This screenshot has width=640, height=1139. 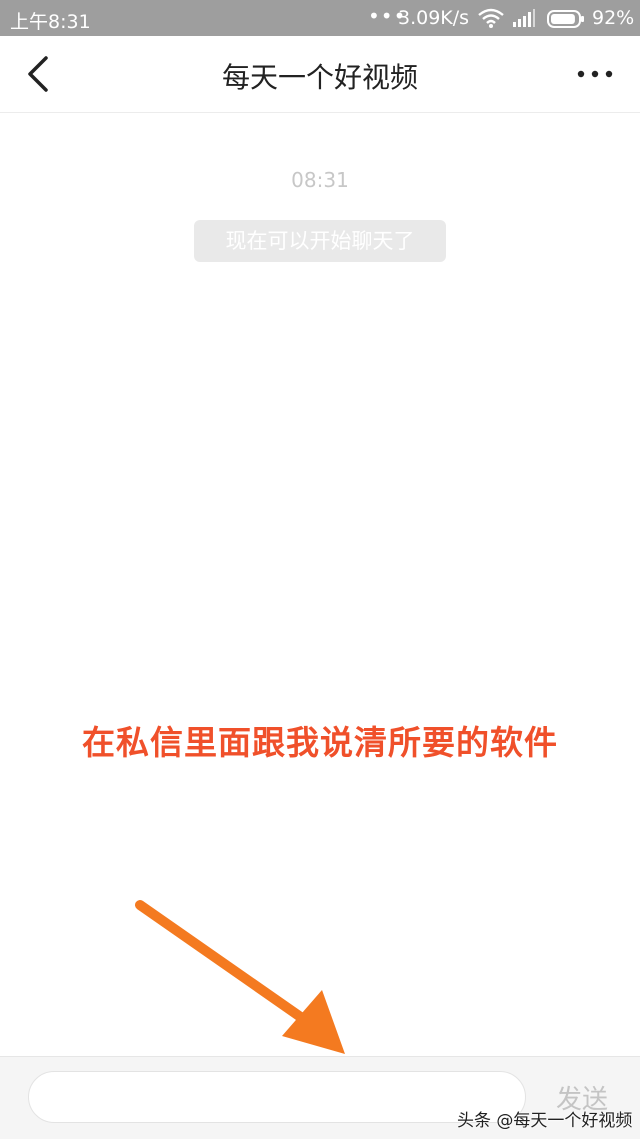 I want to click on more-button, so click(x=595, y=74).